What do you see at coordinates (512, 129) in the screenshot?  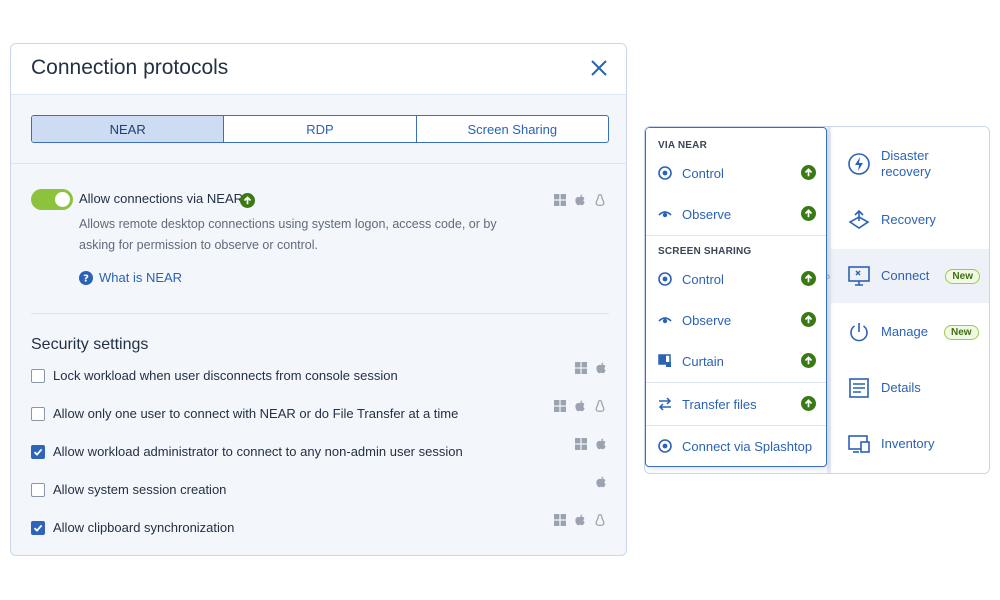 I see `tab-screen-sharing: Screen Sharing` at bounding box center [512, 129].